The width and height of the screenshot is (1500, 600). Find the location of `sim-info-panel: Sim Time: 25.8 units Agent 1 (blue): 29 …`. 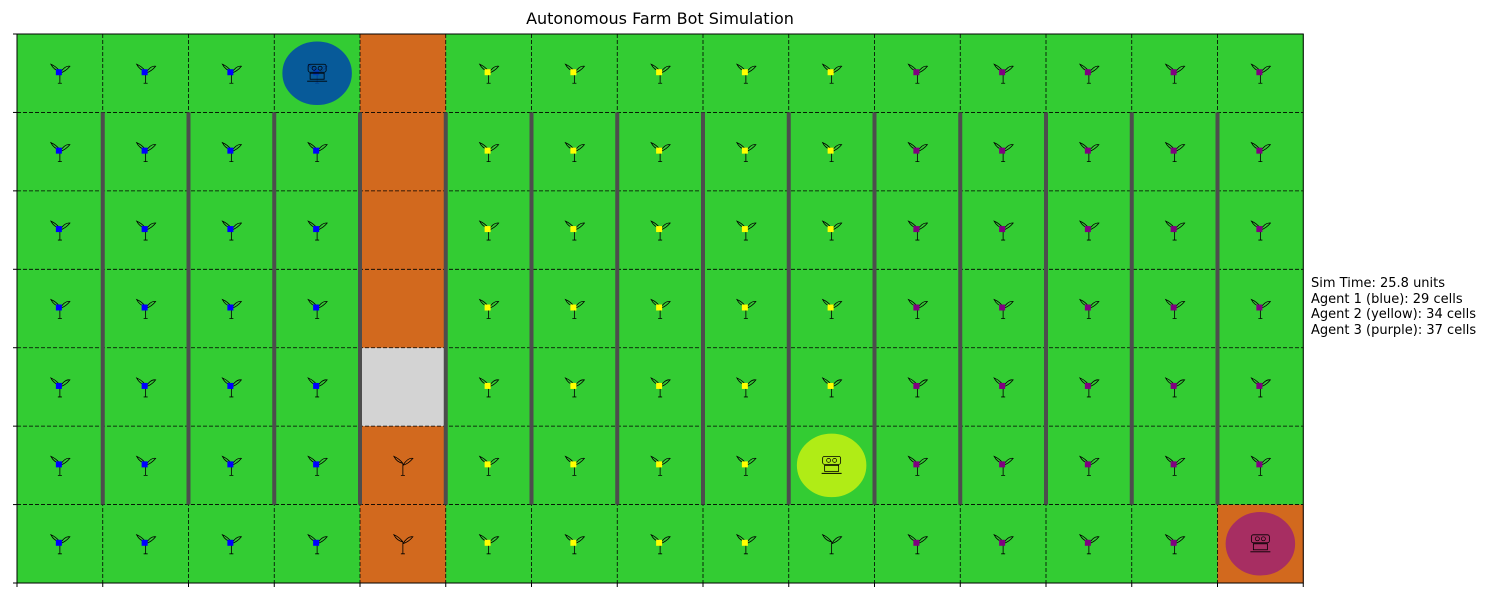

sim-info-panel: Sim Time: 25.8 units Agent 1 (blue): 29 … is located at coordinates (1393, 307).